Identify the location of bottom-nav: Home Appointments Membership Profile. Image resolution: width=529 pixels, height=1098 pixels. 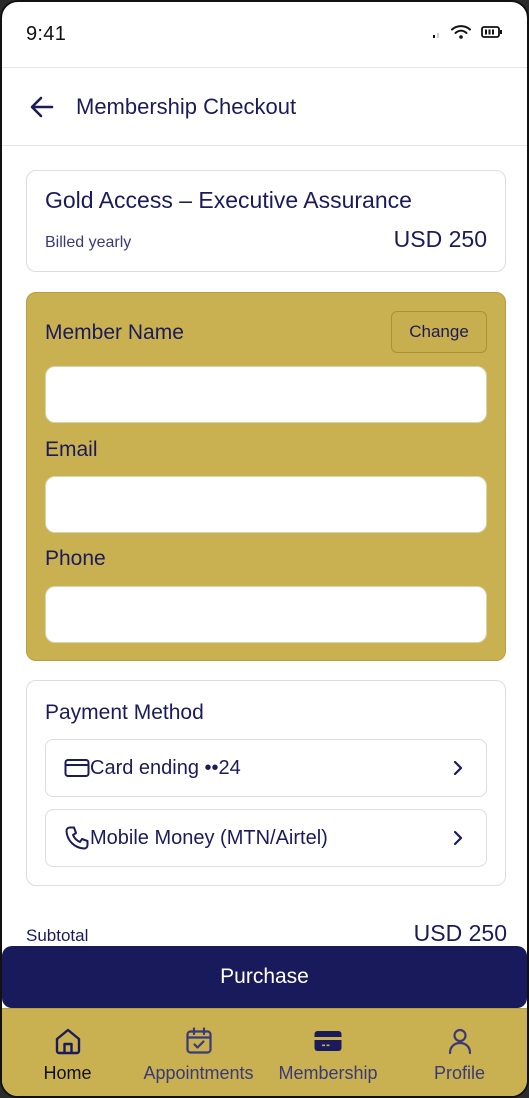
(264, 1052).